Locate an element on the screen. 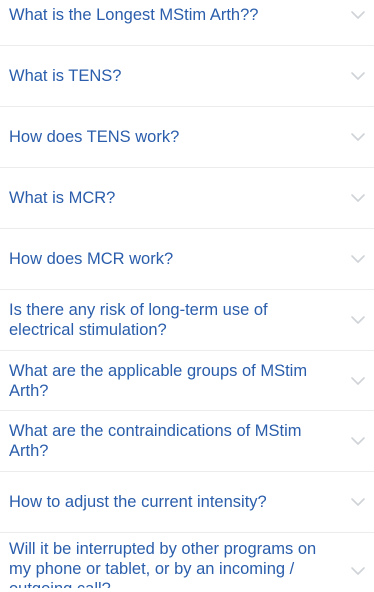  faq-item: How does TENS work? is located at coordinates (187, 137).